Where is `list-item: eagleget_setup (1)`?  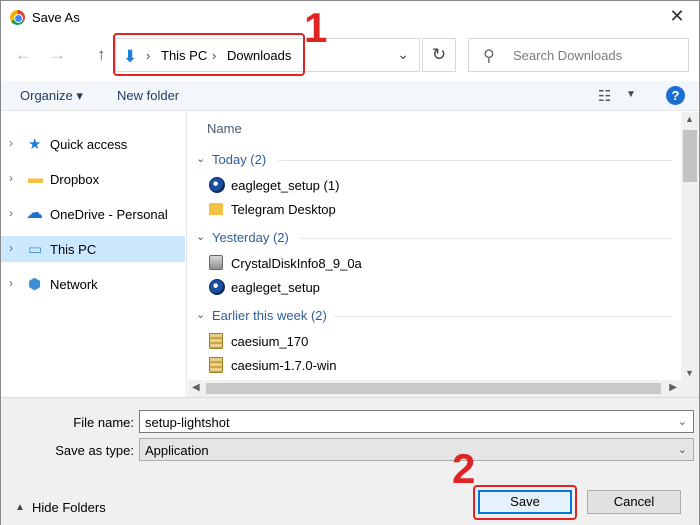
list-item: eagleget_setup (1) is located at coordinates (433, 186).